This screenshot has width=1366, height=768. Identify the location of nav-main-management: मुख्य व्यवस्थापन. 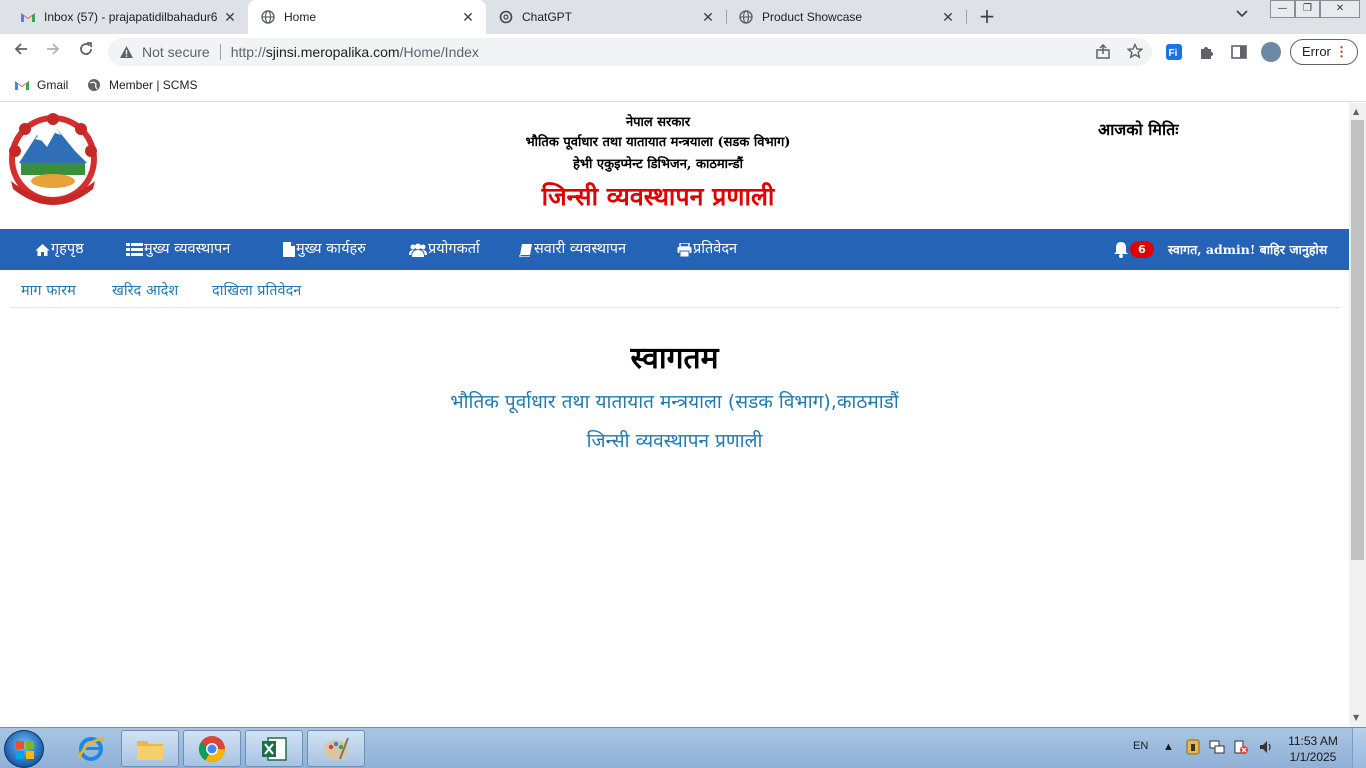
(178, 249).